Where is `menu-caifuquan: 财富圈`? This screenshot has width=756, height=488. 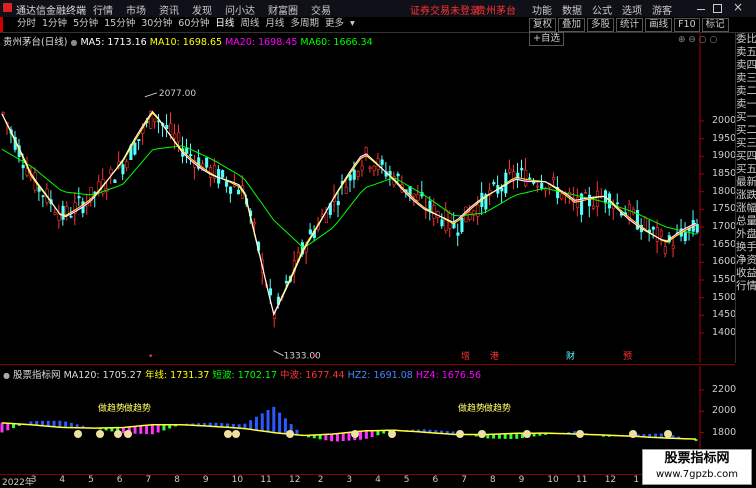
menu-caifuquan: 财富圈 is located at coordinates (283, 11).